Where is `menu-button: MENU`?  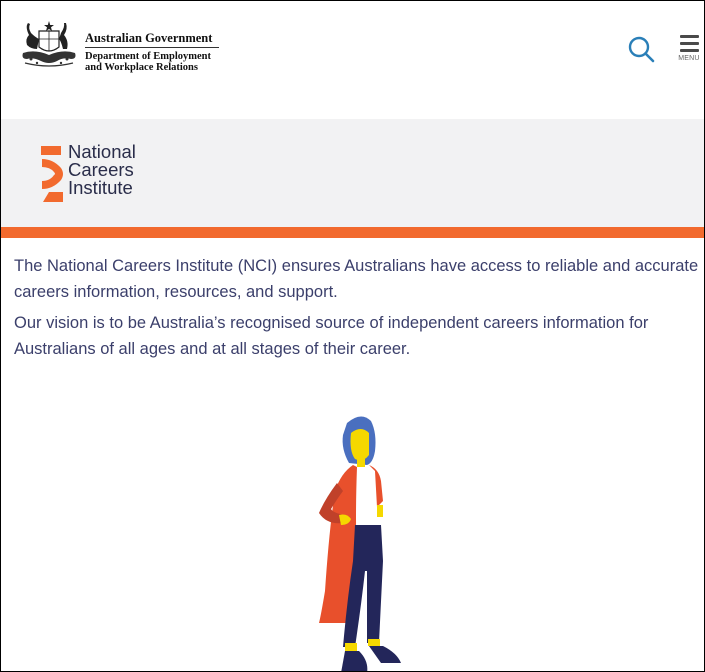 menu-button: MENU is located at coordinates (689, 52).